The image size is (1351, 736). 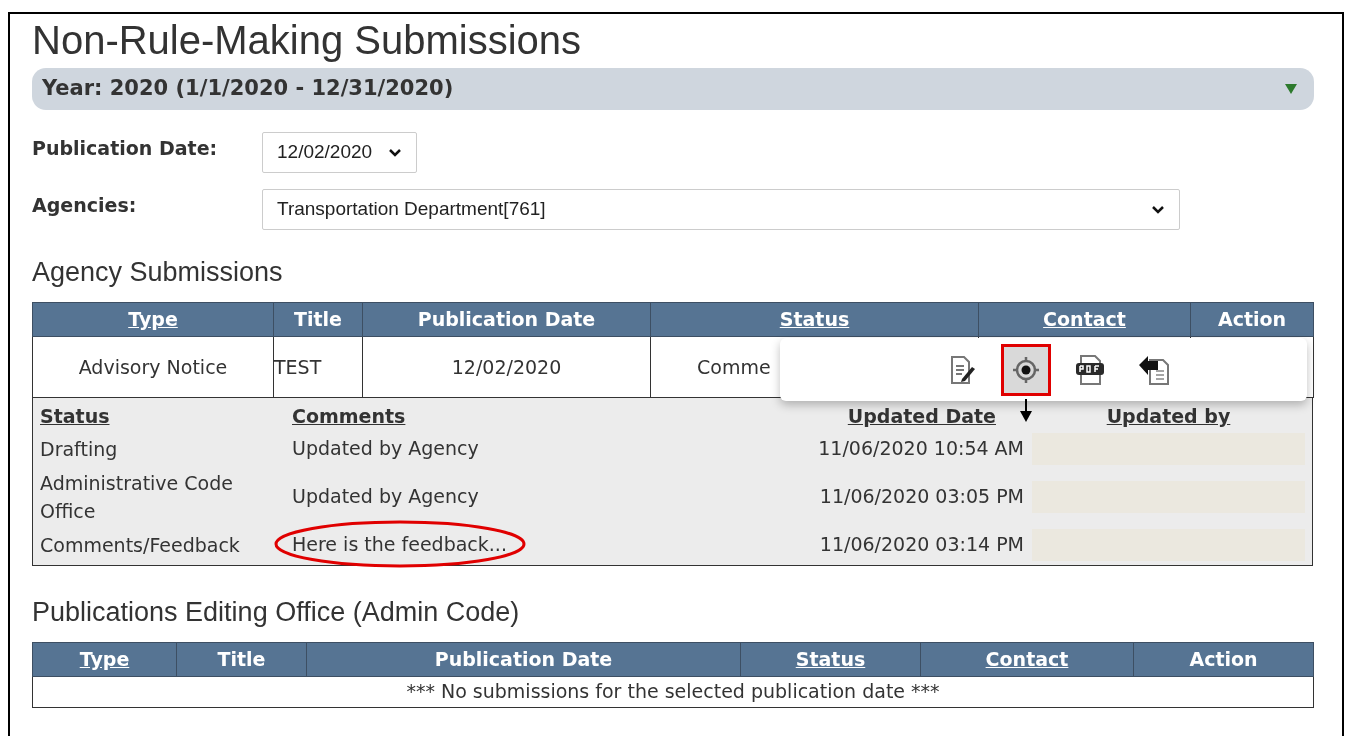 I want to click on pointer-arrow, so click(x=1026, y=410).